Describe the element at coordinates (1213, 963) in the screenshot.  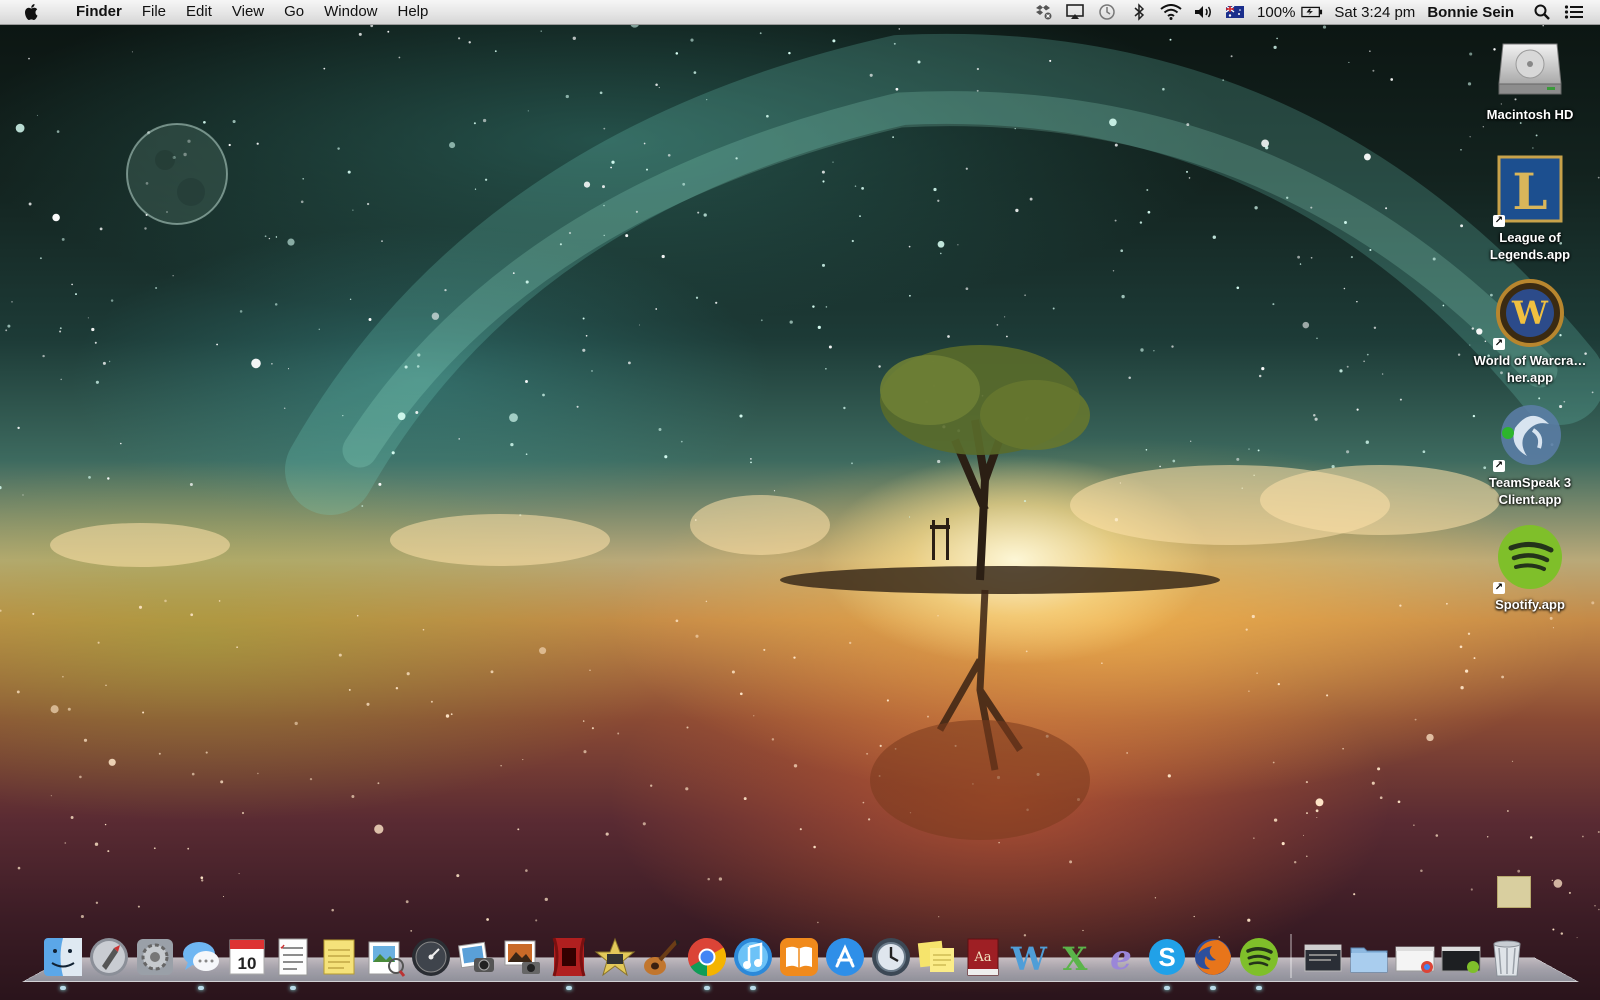
I see `firefox-icon` at that location.